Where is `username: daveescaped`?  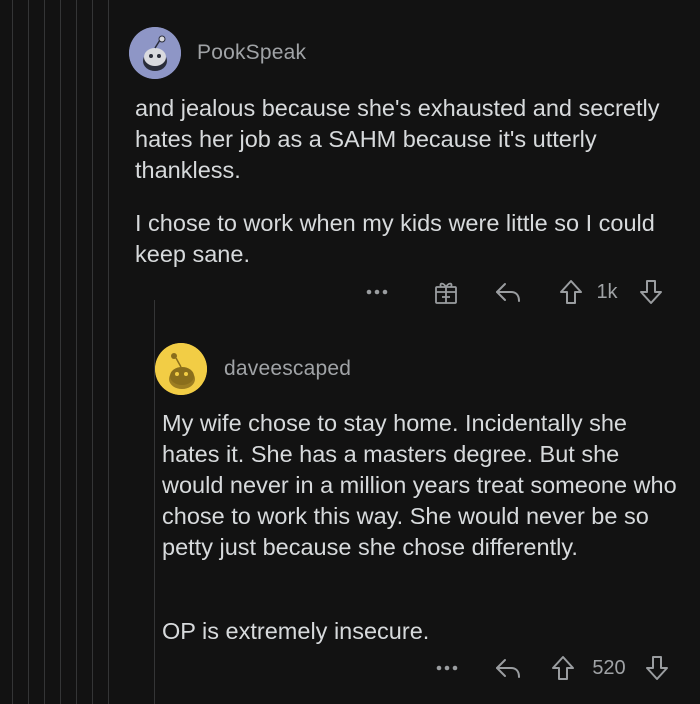
username: daveescaped is located at coordinates (287, 369).